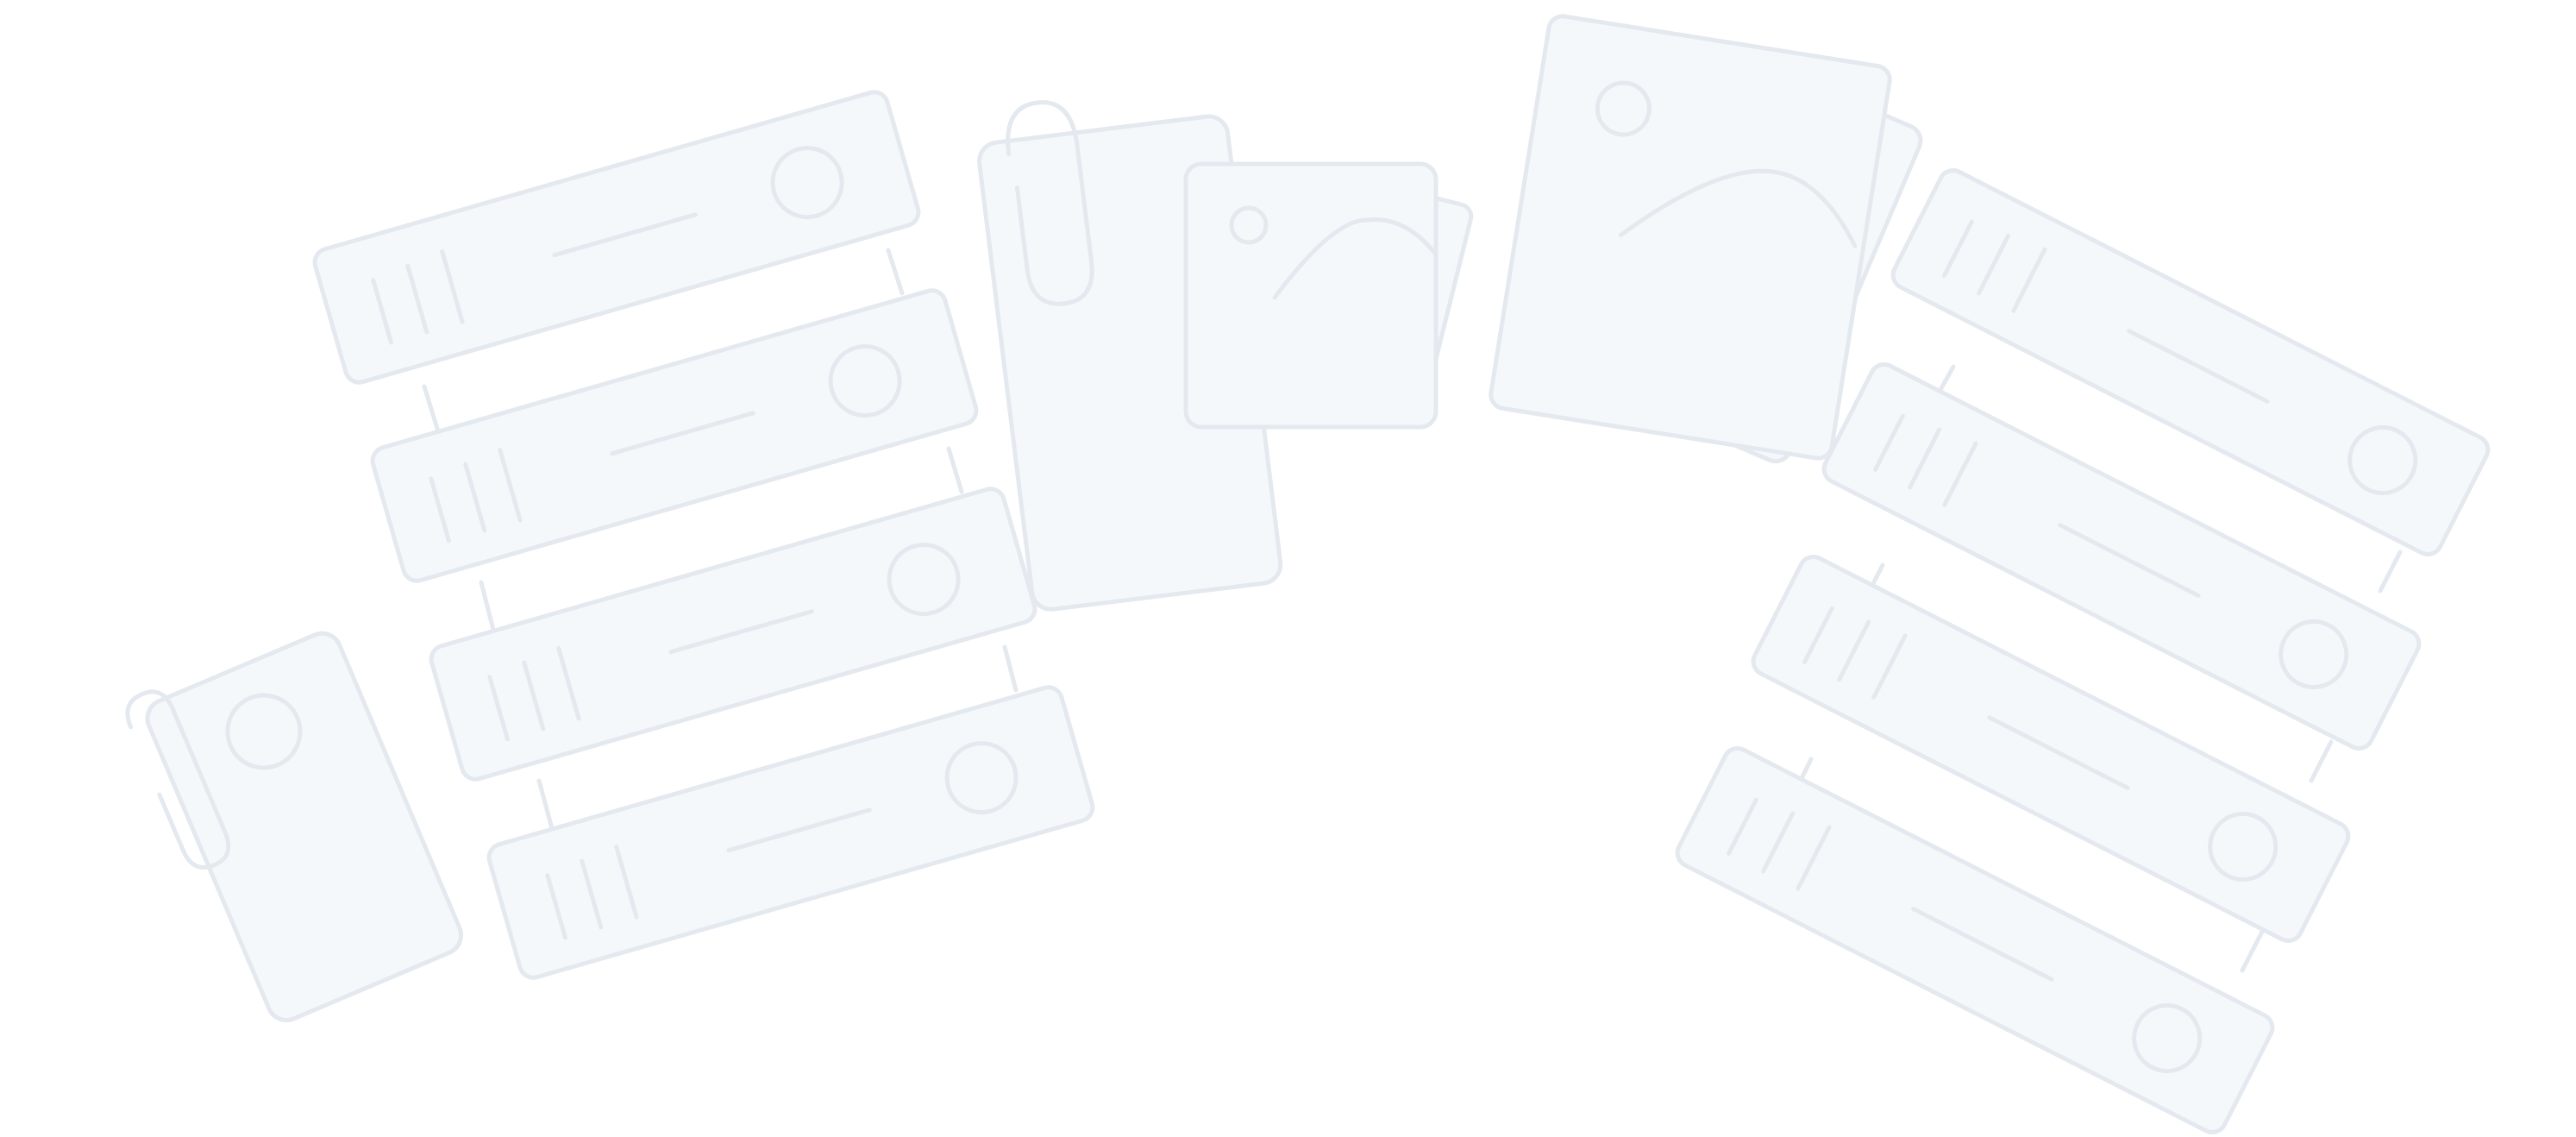 The width and height of the screenshot is (2576, 1137). I want to click on image-card, so click(1310, 295).